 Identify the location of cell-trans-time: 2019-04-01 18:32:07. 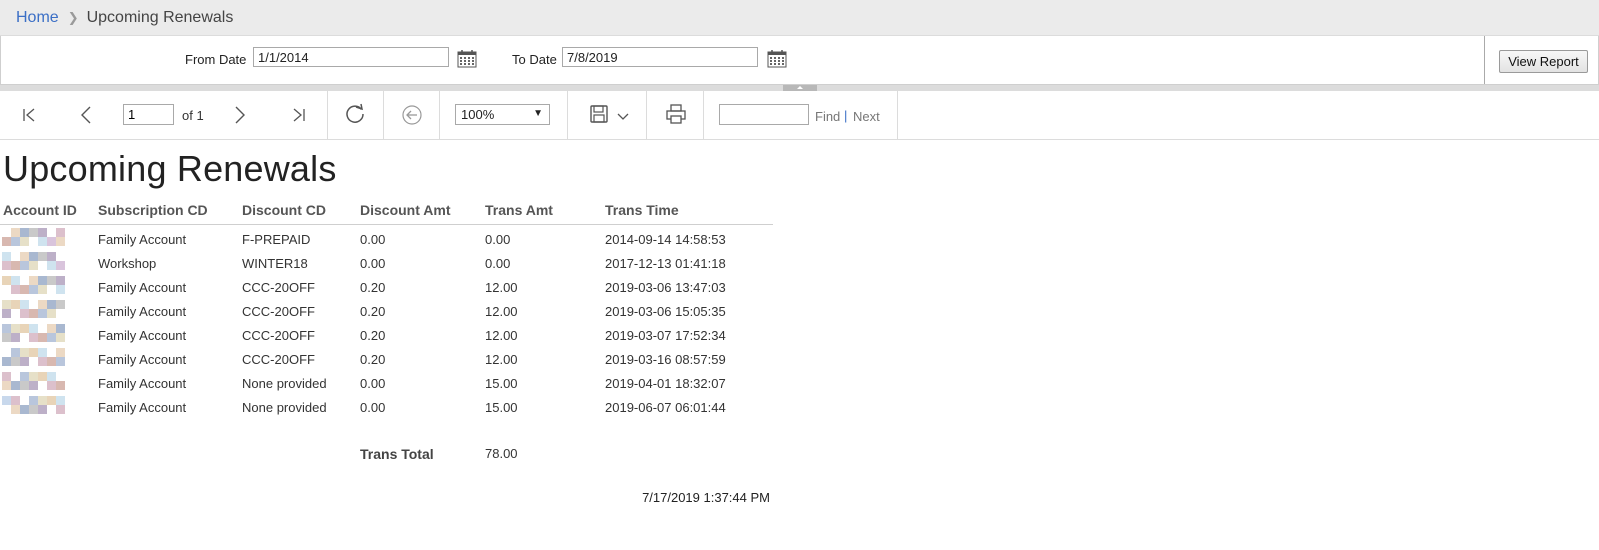
(665, 383).